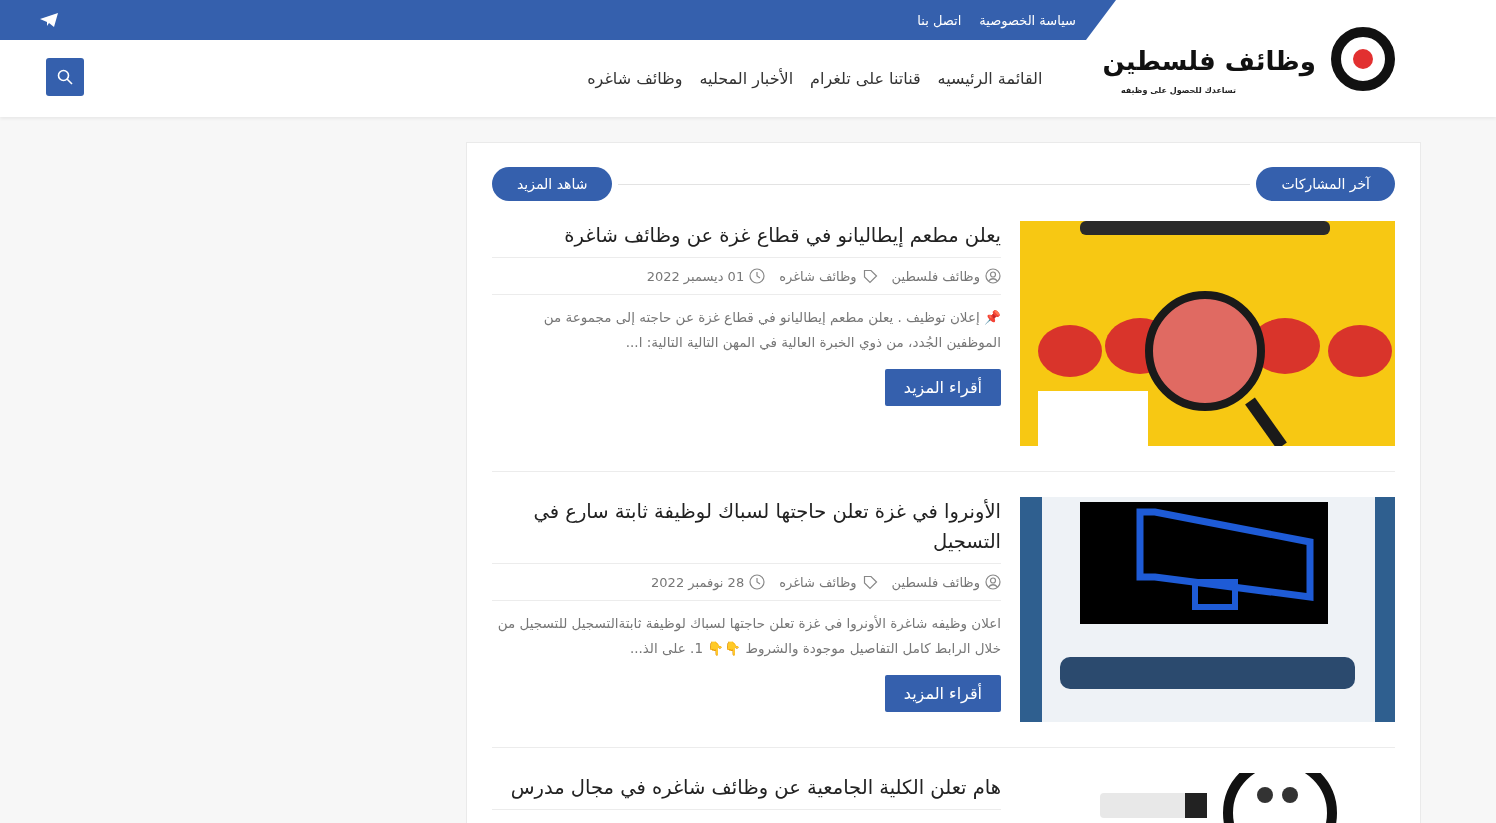  I want to click on post-title: هام تعلن الكلية الجامعية عن وظائف شاغره في مجال مدرس, so click(746, 791).